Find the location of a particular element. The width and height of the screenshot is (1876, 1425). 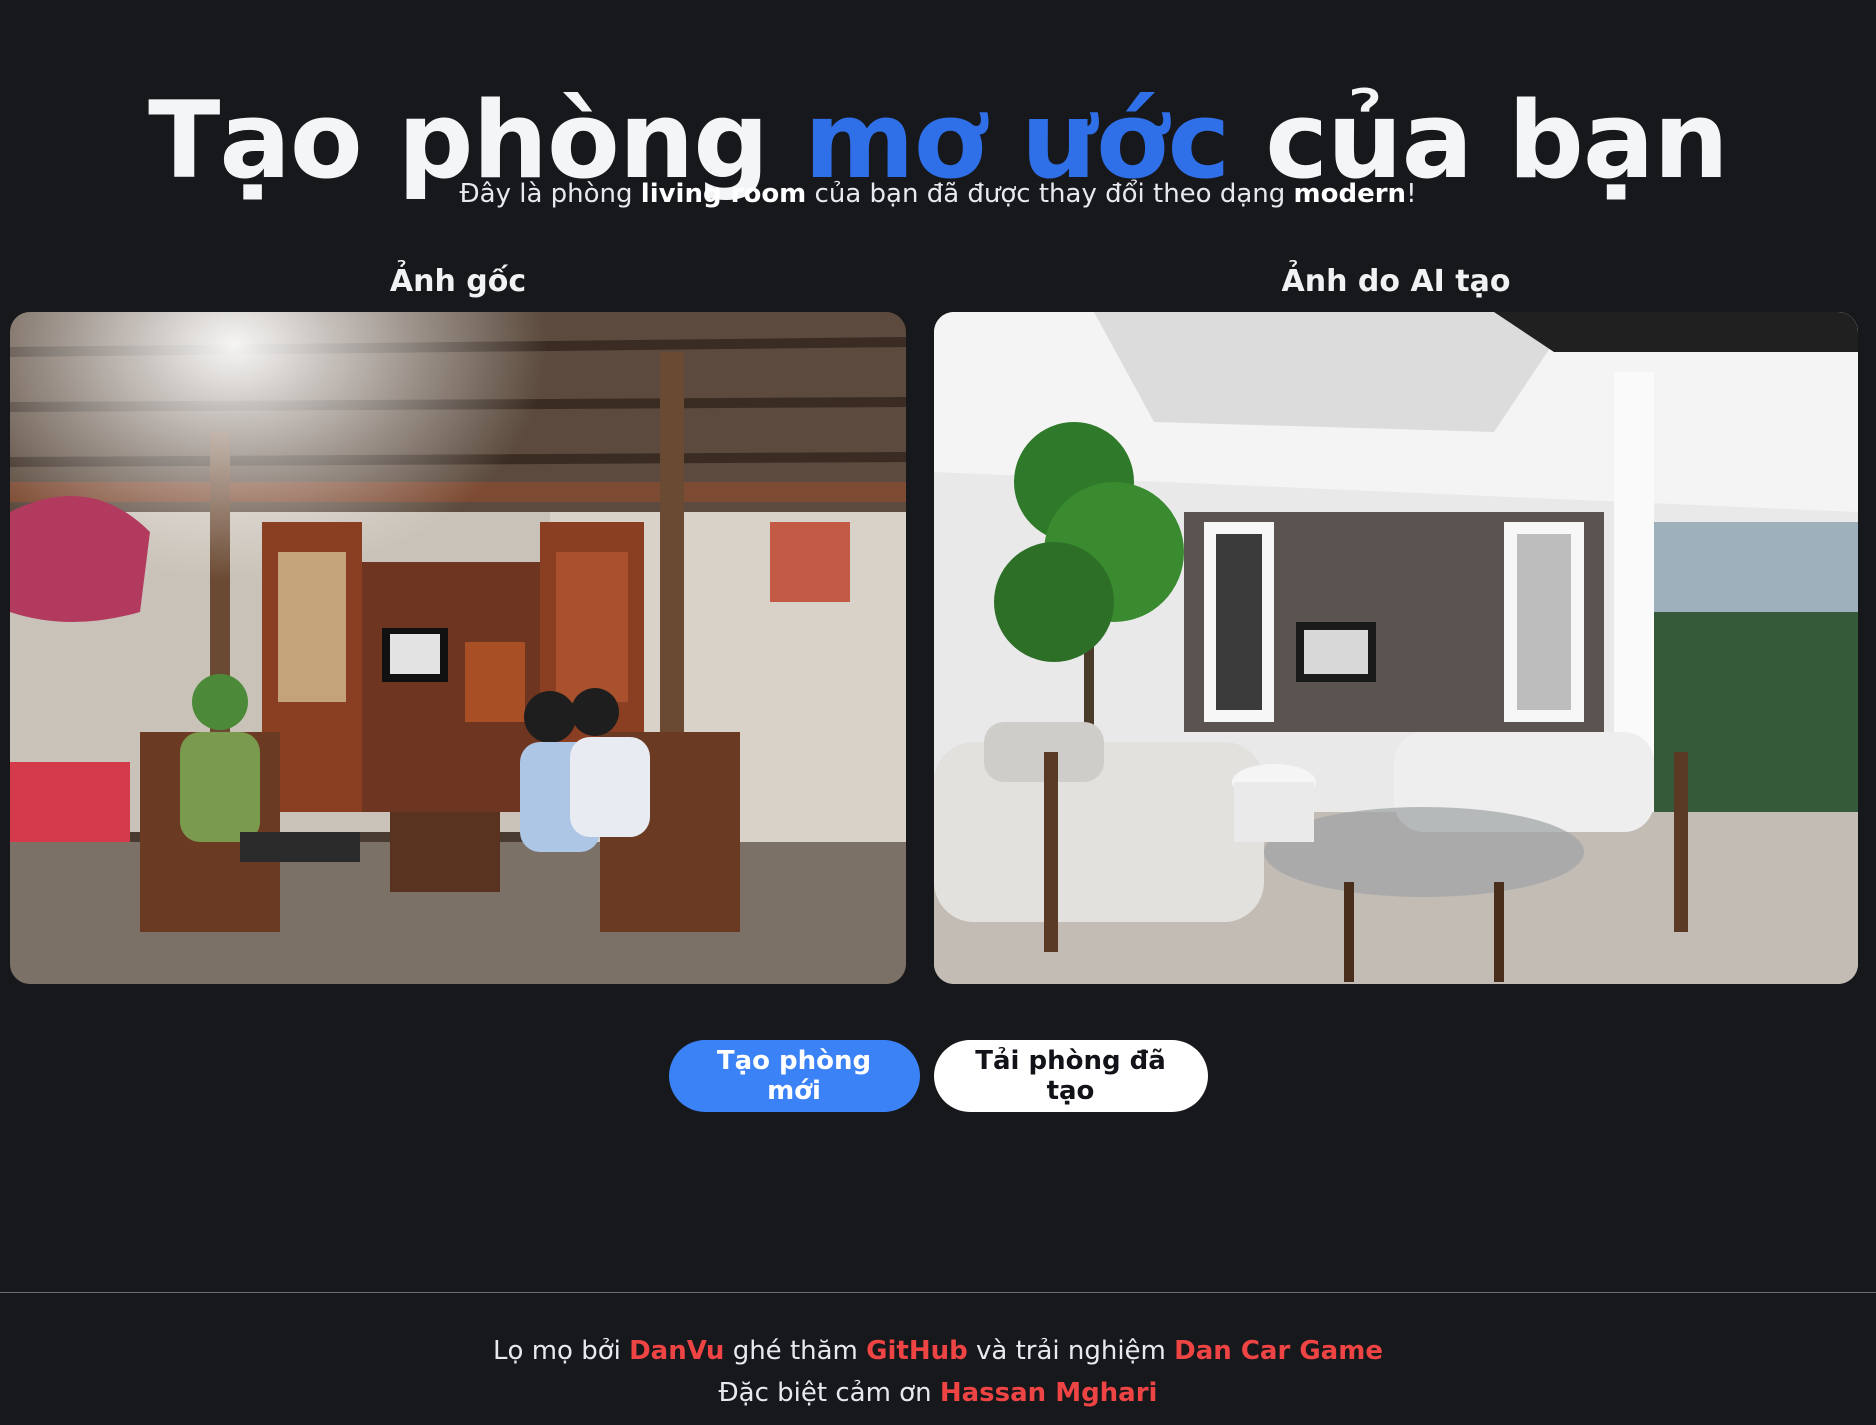

footer-divider is located at coordinates (938, 1292).